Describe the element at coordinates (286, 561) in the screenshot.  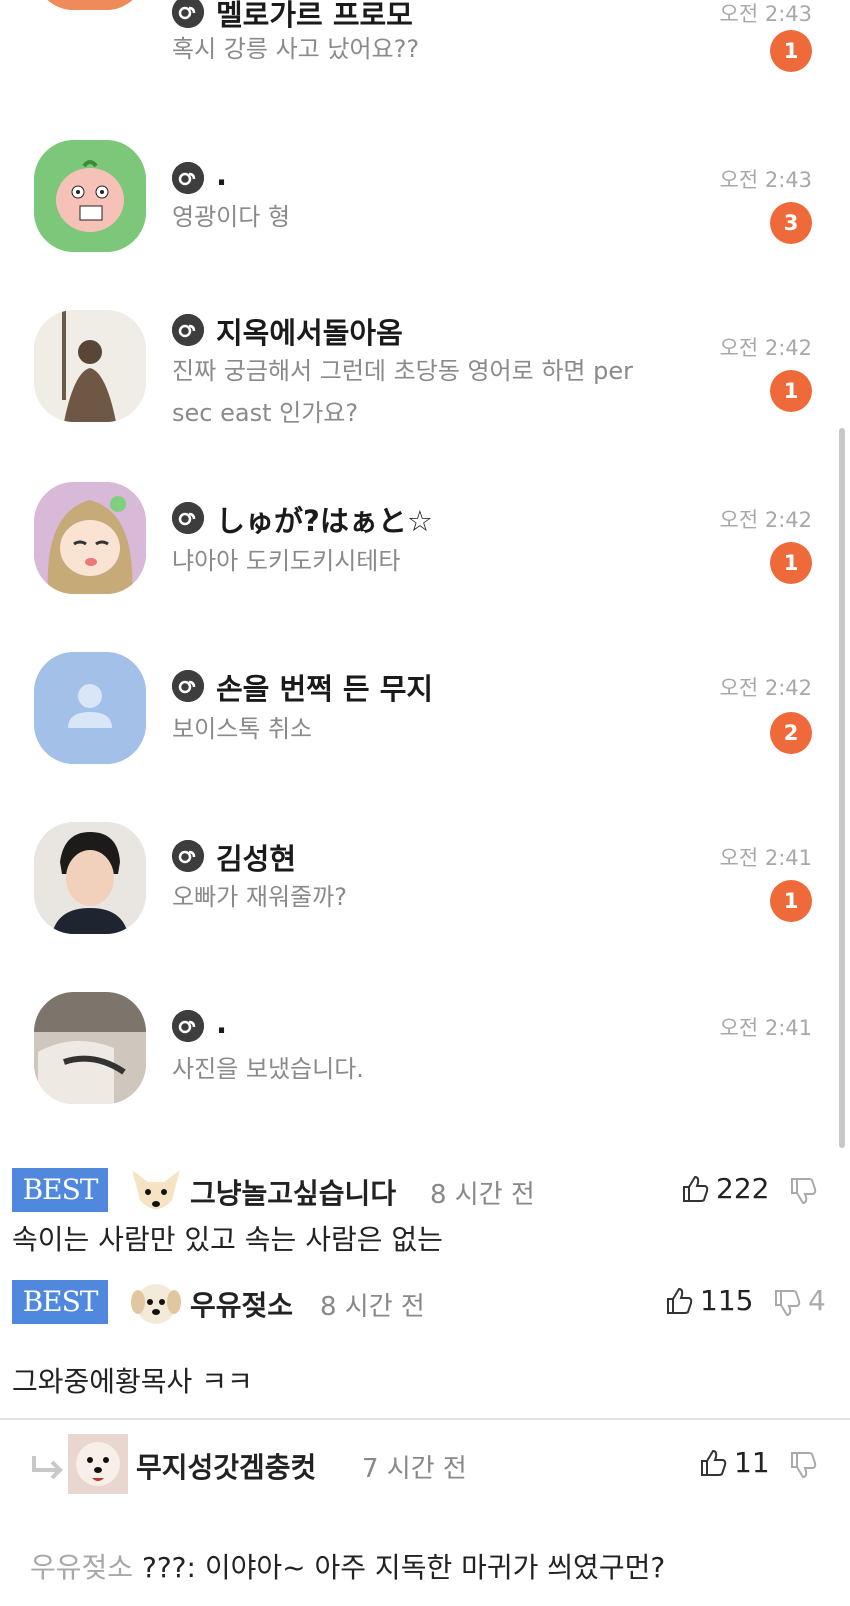
I see `chat-message: 냐아아 도키도키시테타` at that location.